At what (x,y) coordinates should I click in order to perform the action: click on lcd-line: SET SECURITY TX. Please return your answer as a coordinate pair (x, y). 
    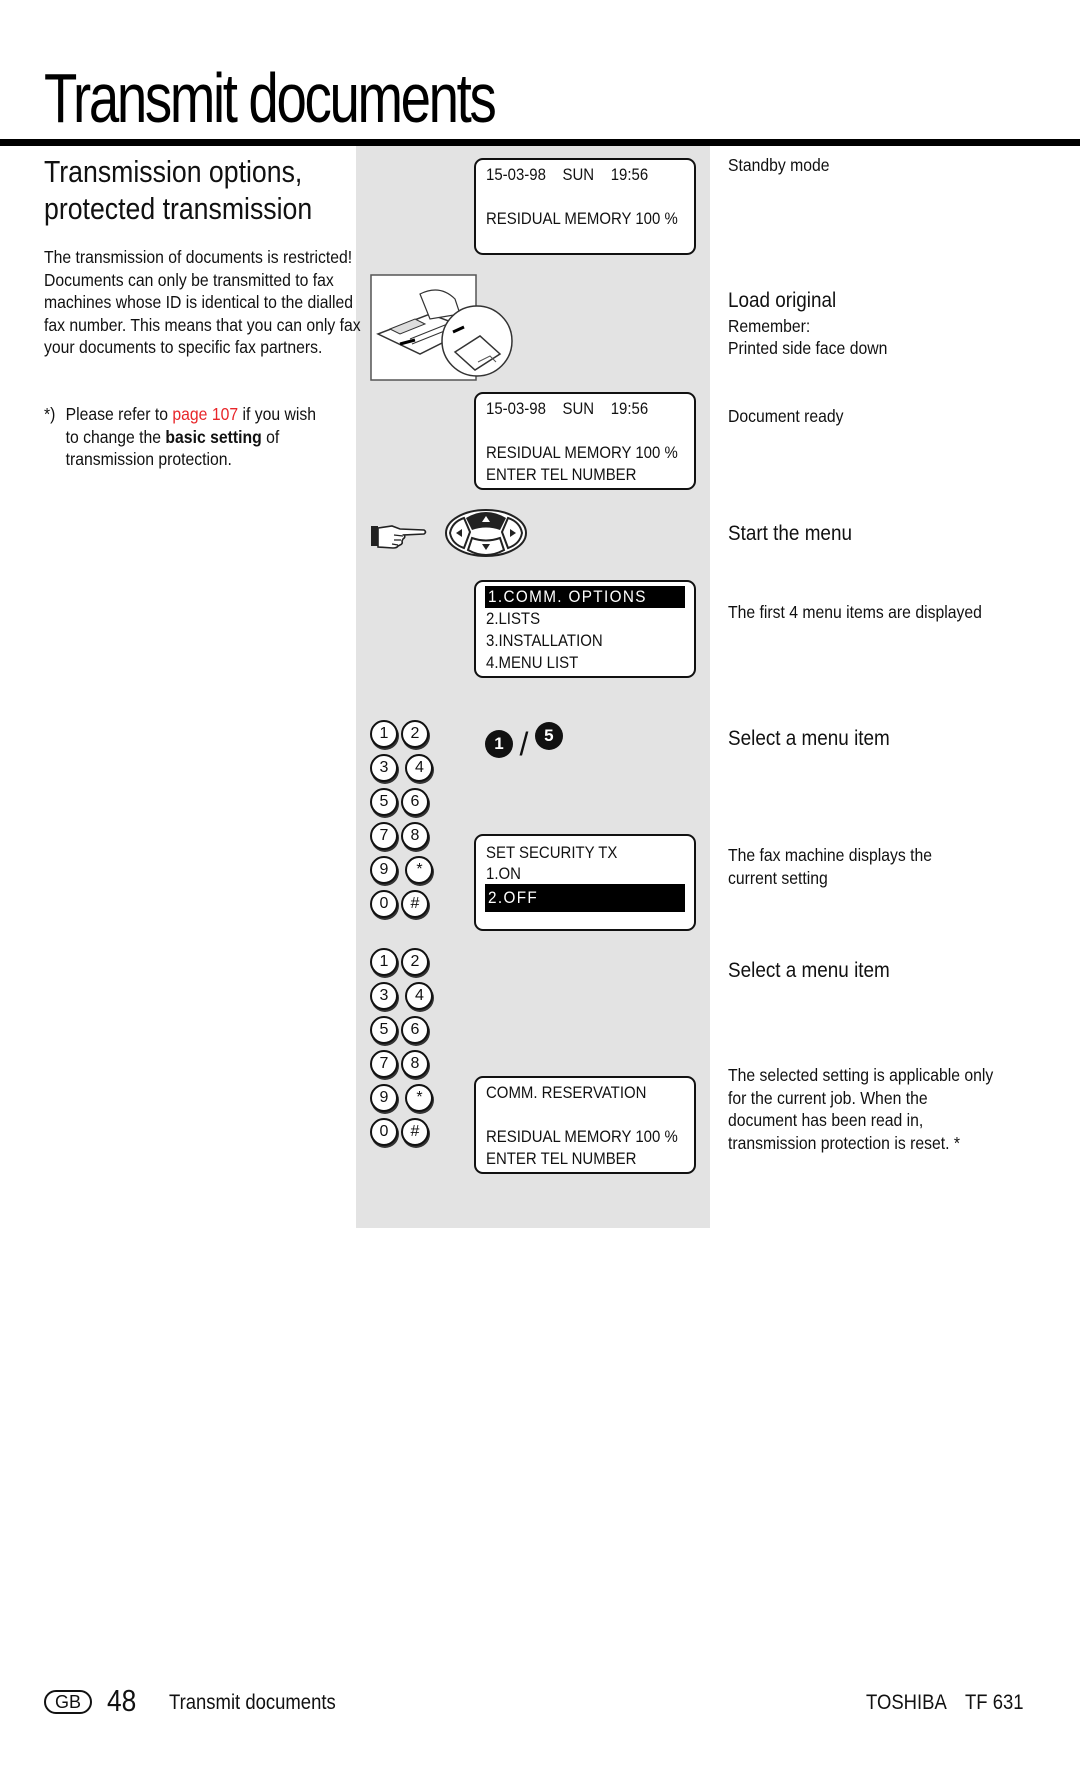
    Looking at the image, I should click on (552, 852).